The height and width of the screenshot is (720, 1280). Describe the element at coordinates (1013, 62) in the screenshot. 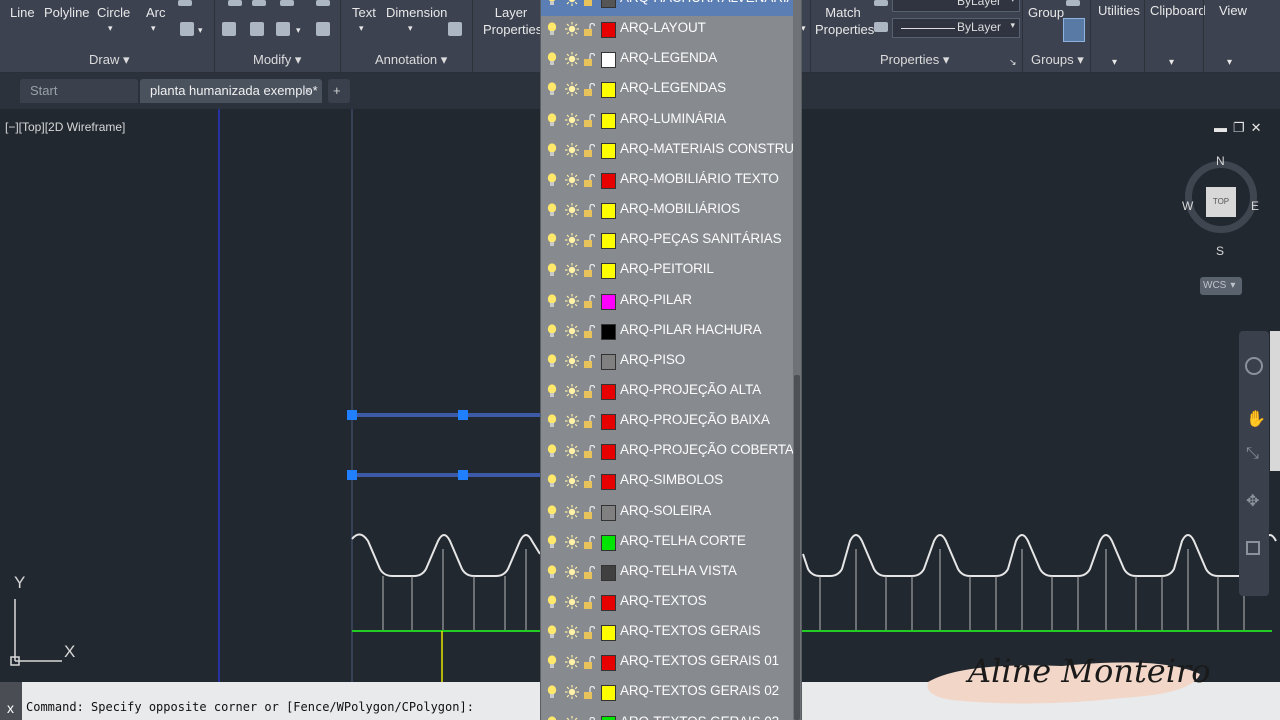

I see `properties-launcher-icon: ↘` at that location.